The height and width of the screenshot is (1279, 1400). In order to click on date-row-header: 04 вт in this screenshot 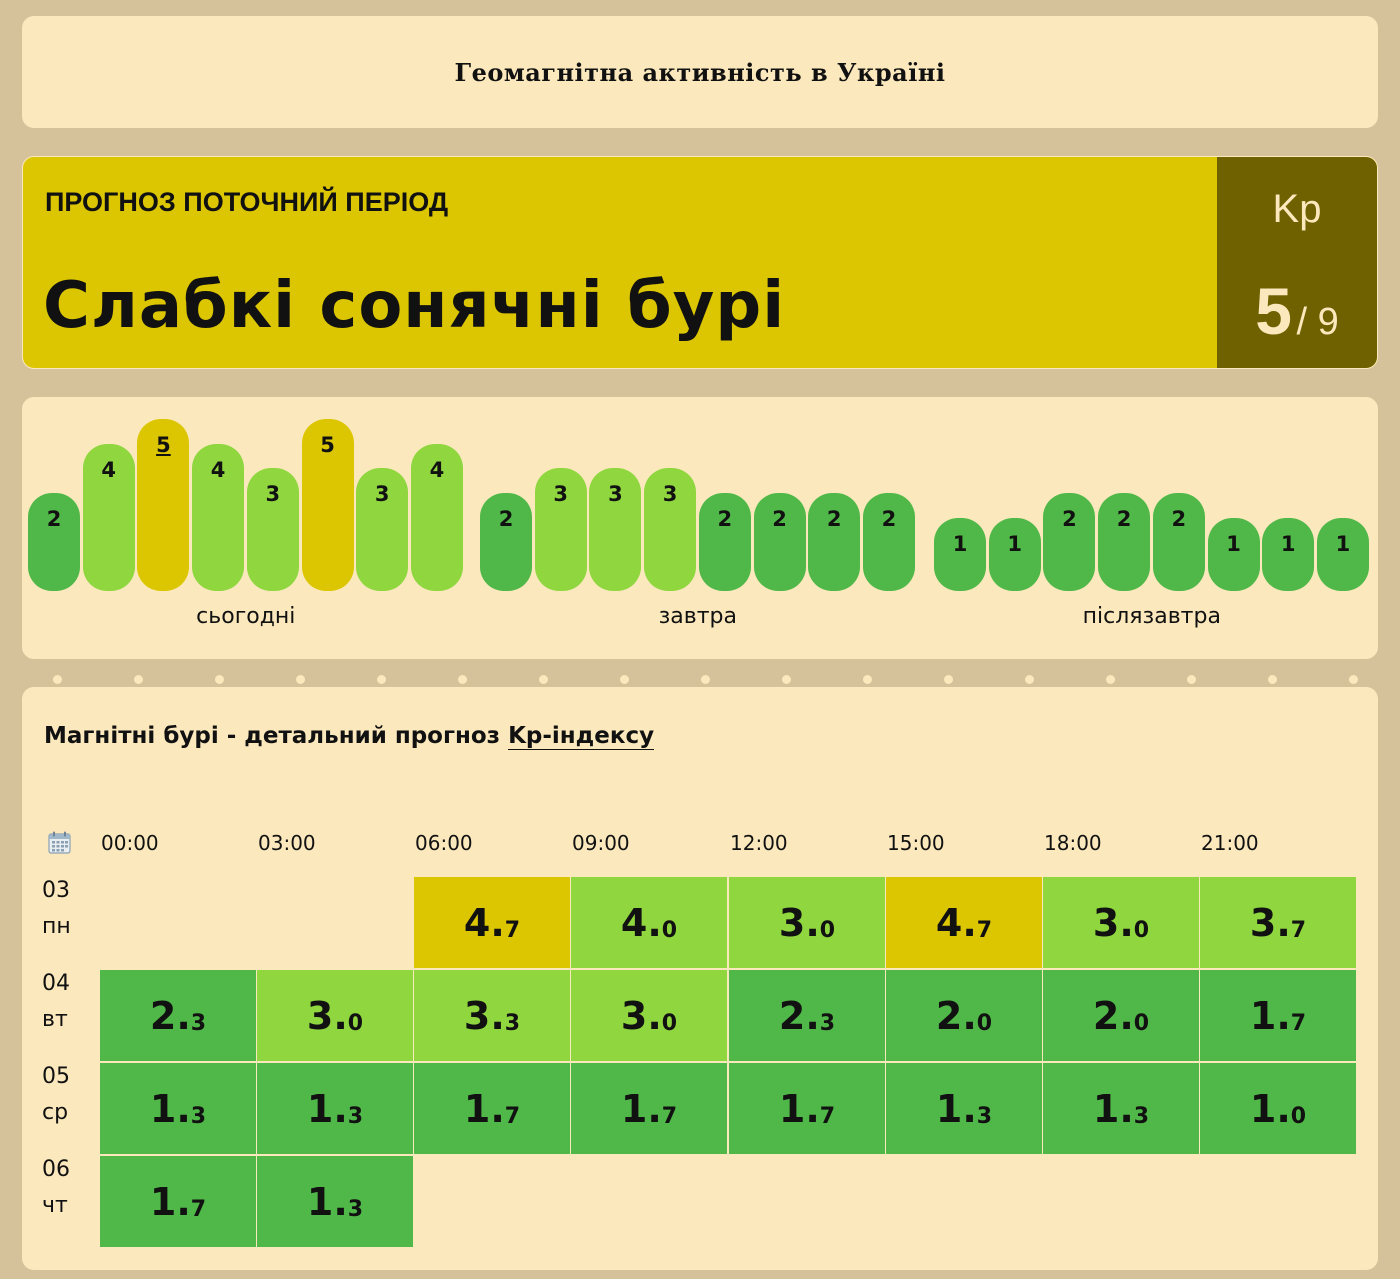, I will do `click(72, 1002)`.